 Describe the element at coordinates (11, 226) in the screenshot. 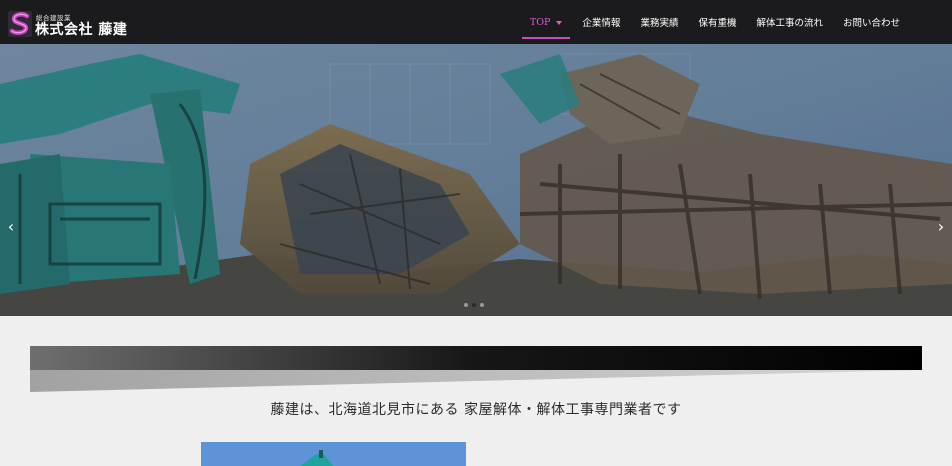

I see `slider-prev-arrow-icon: ‹` at that location.